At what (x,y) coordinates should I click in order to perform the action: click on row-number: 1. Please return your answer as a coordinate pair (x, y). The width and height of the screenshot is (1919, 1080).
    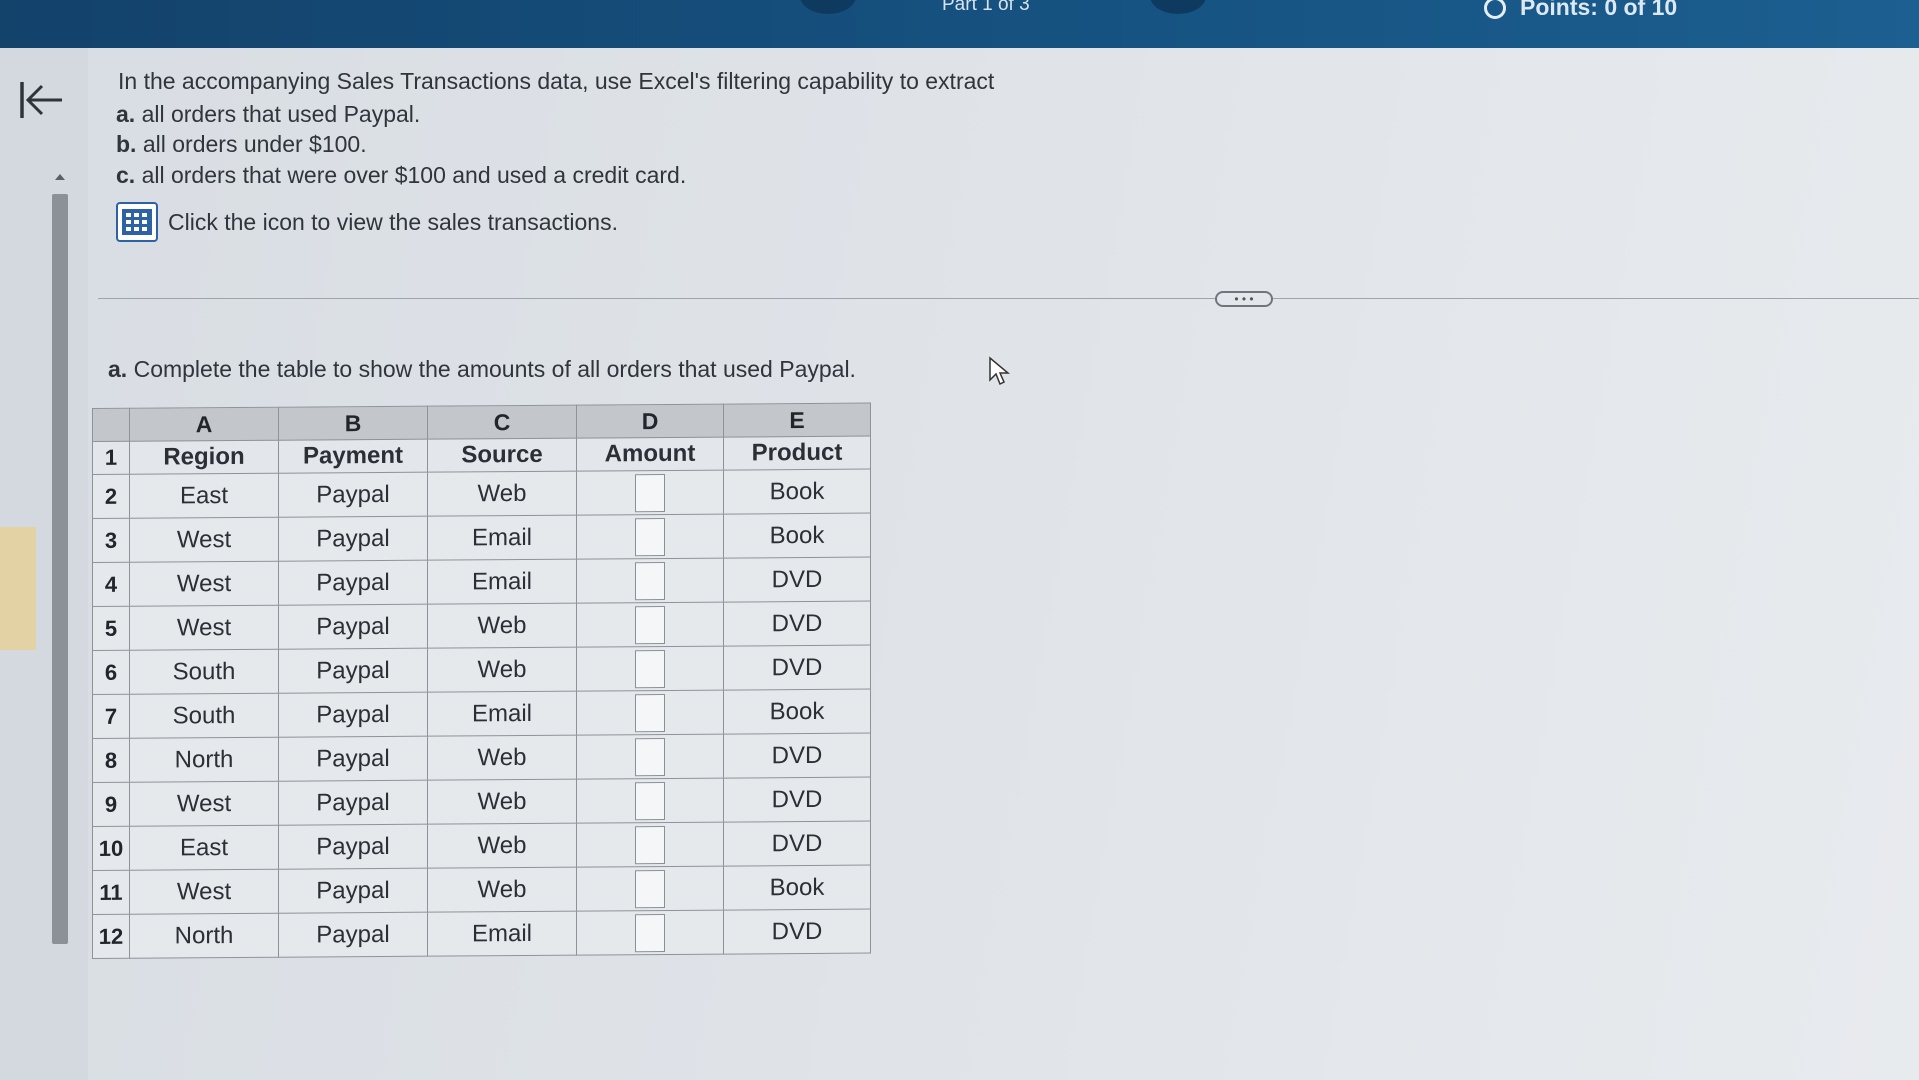
    Looking at the image, I should click on (111, 458).